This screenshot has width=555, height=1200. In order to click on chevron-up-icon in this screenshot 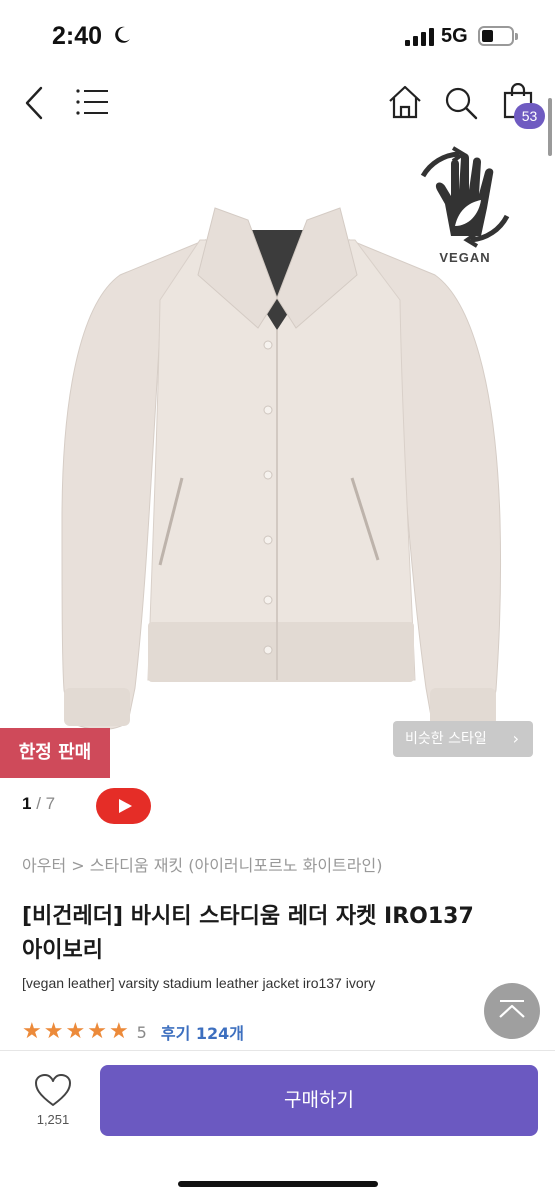, I will do `click(512, 1009)`.